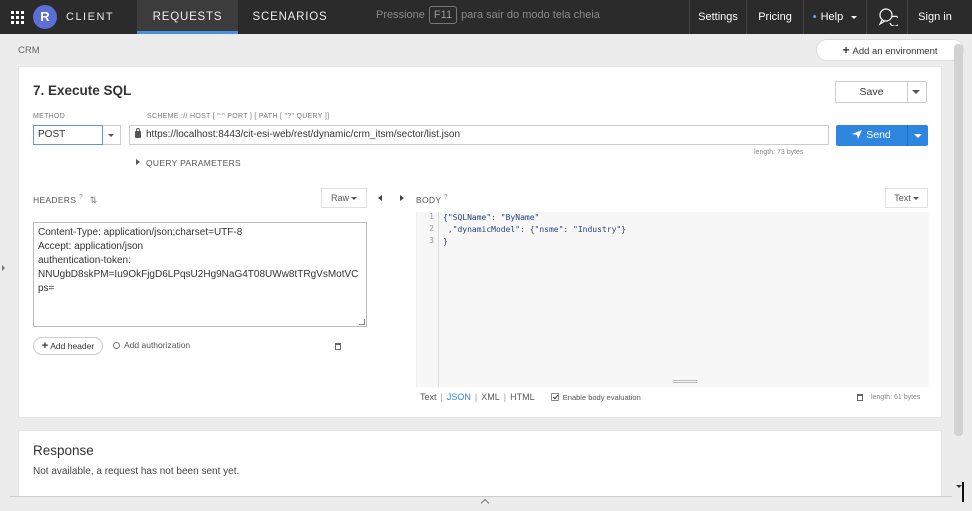  I want to click on line-number: 3, so click(431, 240).